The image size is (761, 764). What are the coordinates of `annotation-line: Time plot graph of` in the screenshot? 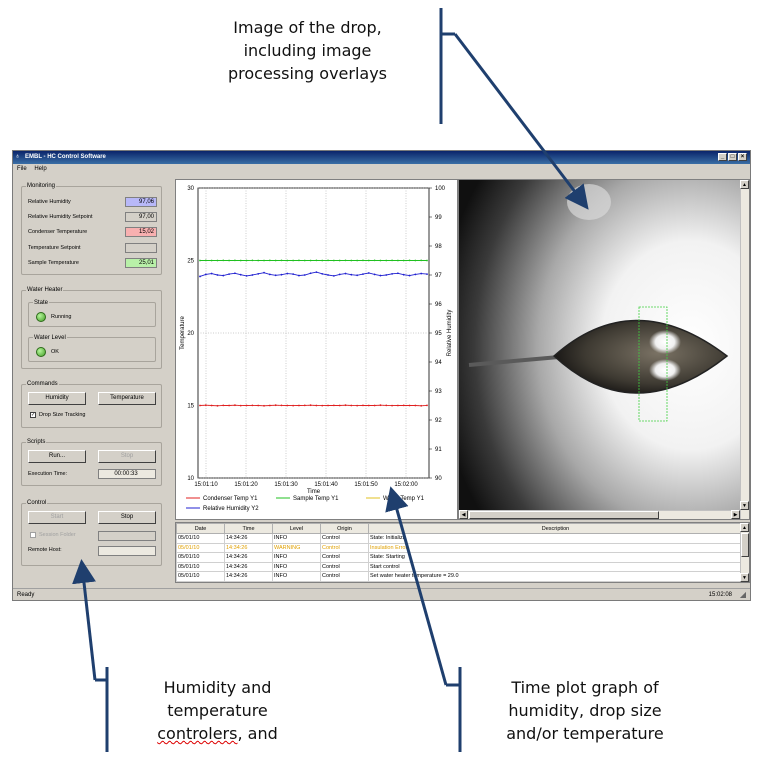 It's located at (585, 687).